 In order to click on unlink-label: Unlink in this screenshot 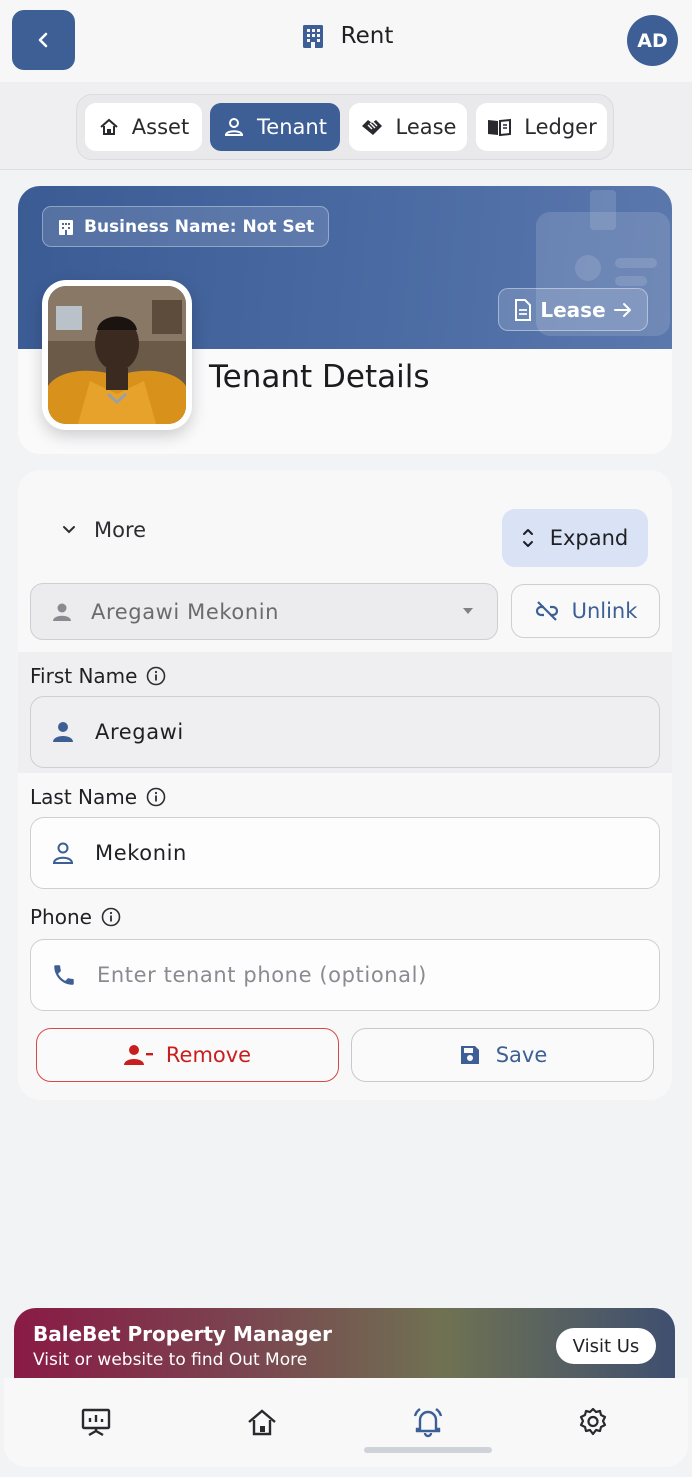, I will do `click(604, 611)`.